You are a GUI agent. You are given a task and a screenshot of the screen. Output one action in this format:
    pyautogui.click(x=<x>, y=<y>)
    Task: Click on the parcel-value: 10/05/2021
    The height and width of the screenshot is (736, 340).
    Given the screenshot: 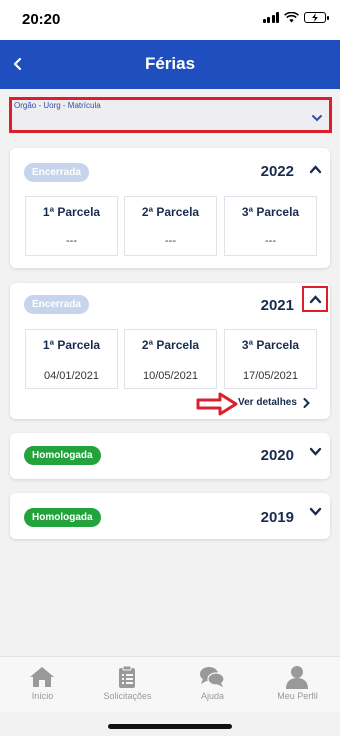 What is the action you would take?
    pyautogui.click(x=170, y=376)
    